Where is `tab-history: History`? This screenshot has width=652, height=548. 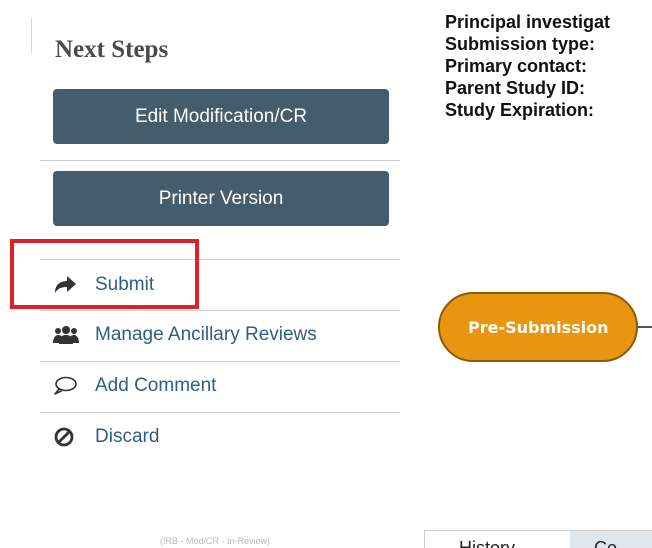
tab-history: History is located at coordinates (497, 539).